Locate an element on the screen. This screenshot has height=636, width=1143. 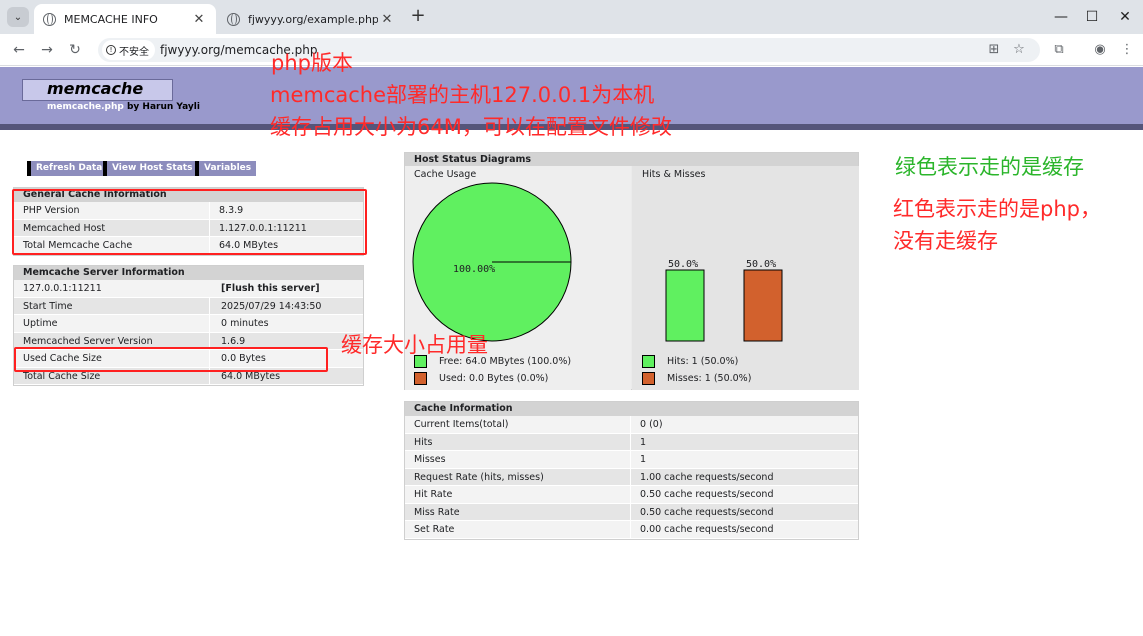
close-window-button: ✕ is located at coordinates (1125, 17).